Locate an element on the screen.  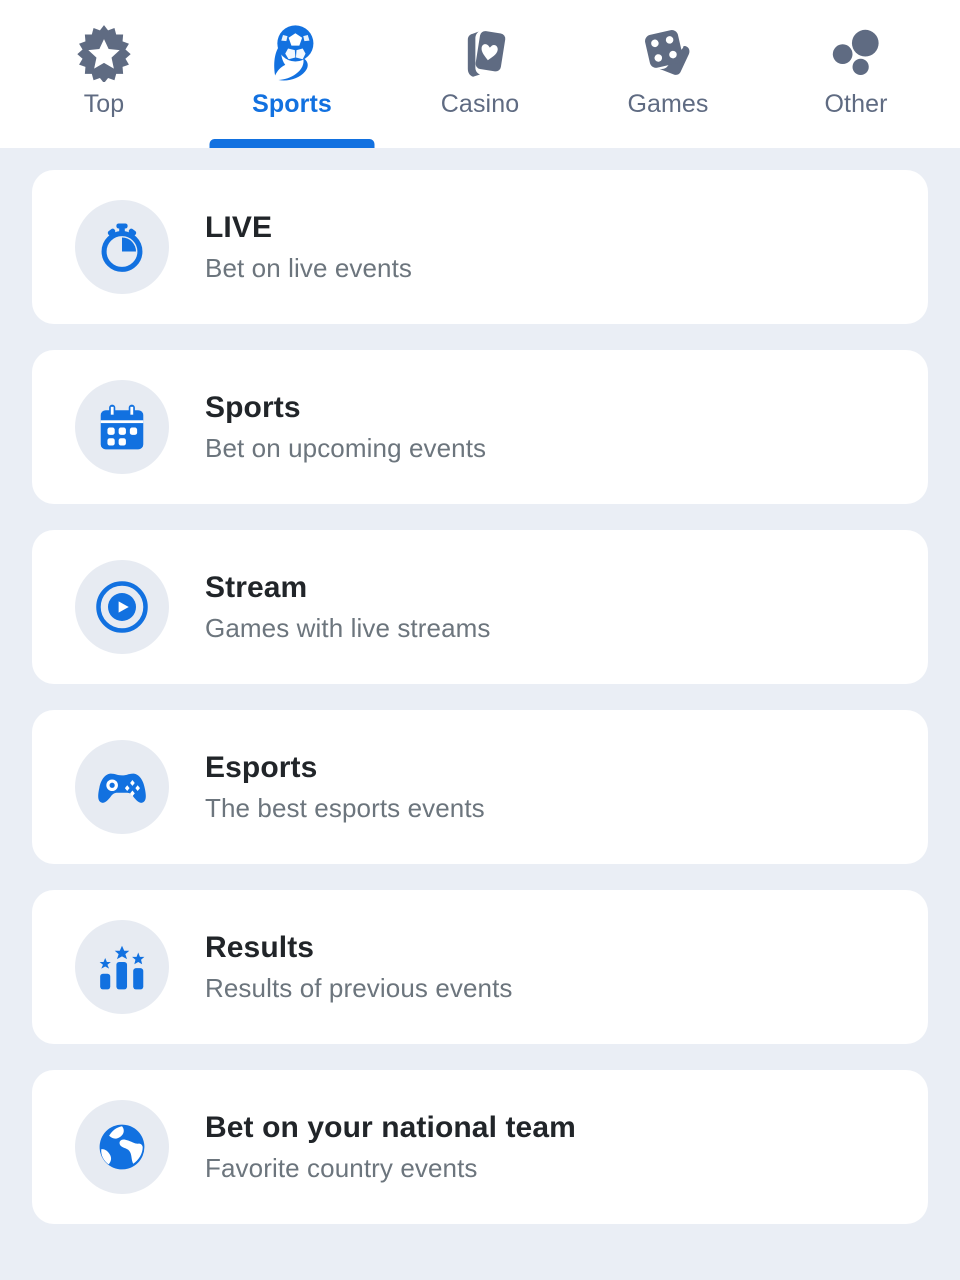
tab-other: Other is located at coordinates (856, 74).